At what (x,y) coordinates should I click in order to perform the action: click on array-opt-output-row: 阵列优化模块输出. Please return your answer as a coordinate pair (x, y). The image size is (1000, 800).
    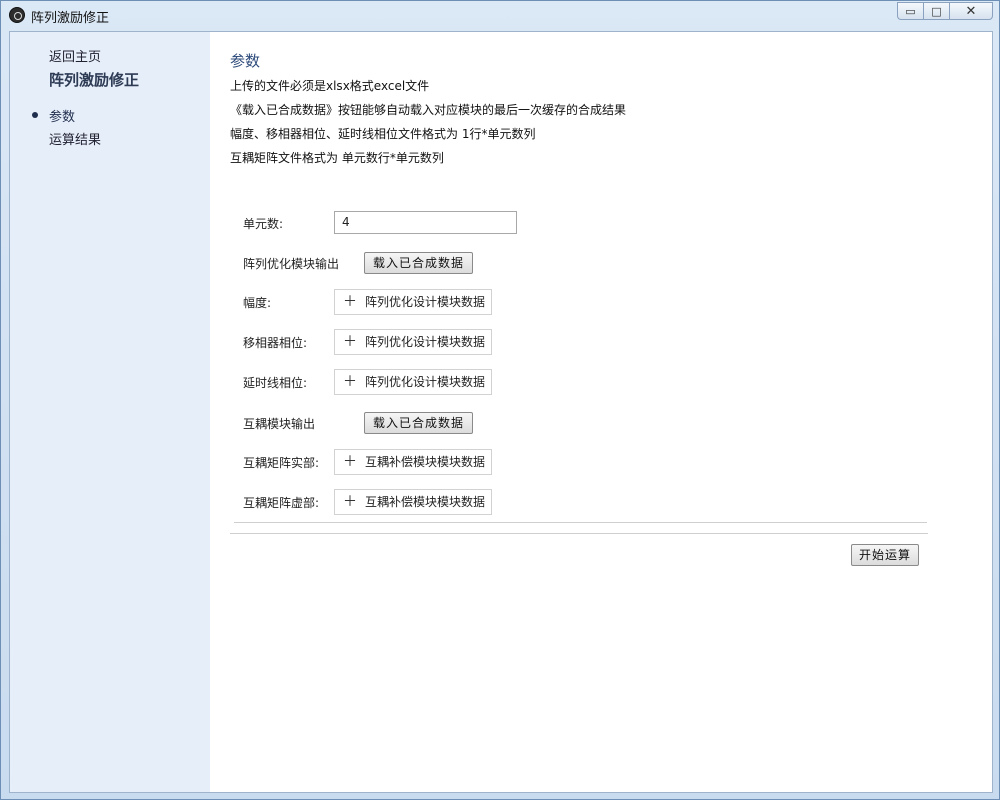
    Looking at the image, I should click on (291, 263).